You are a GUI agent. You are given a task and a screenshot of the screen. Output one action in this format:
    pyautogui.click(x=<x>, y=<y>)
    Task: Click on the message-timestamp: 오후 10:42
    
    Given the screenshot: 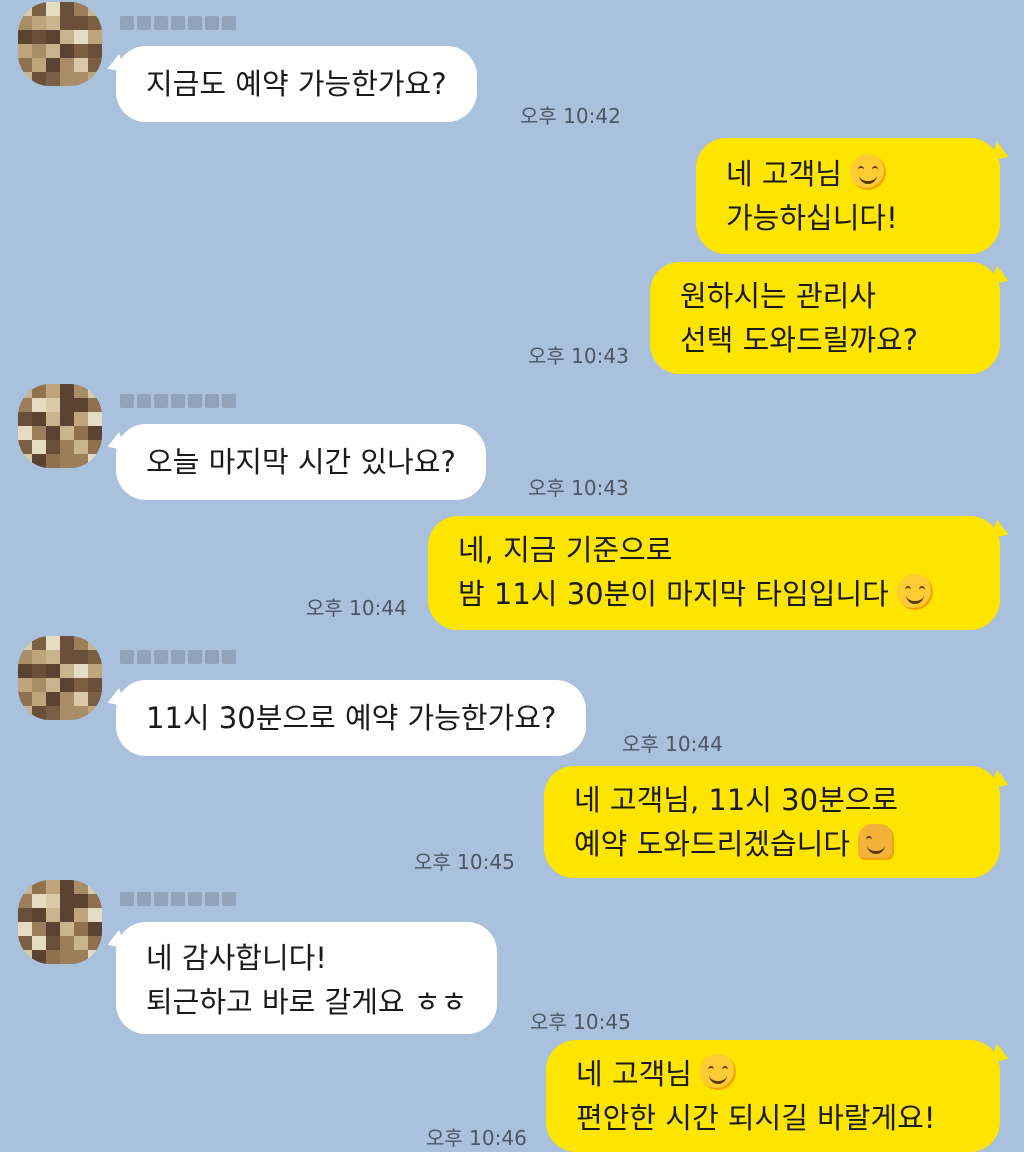 What is the action you would take?
    pyautogui.click(x=570, y=116)
    